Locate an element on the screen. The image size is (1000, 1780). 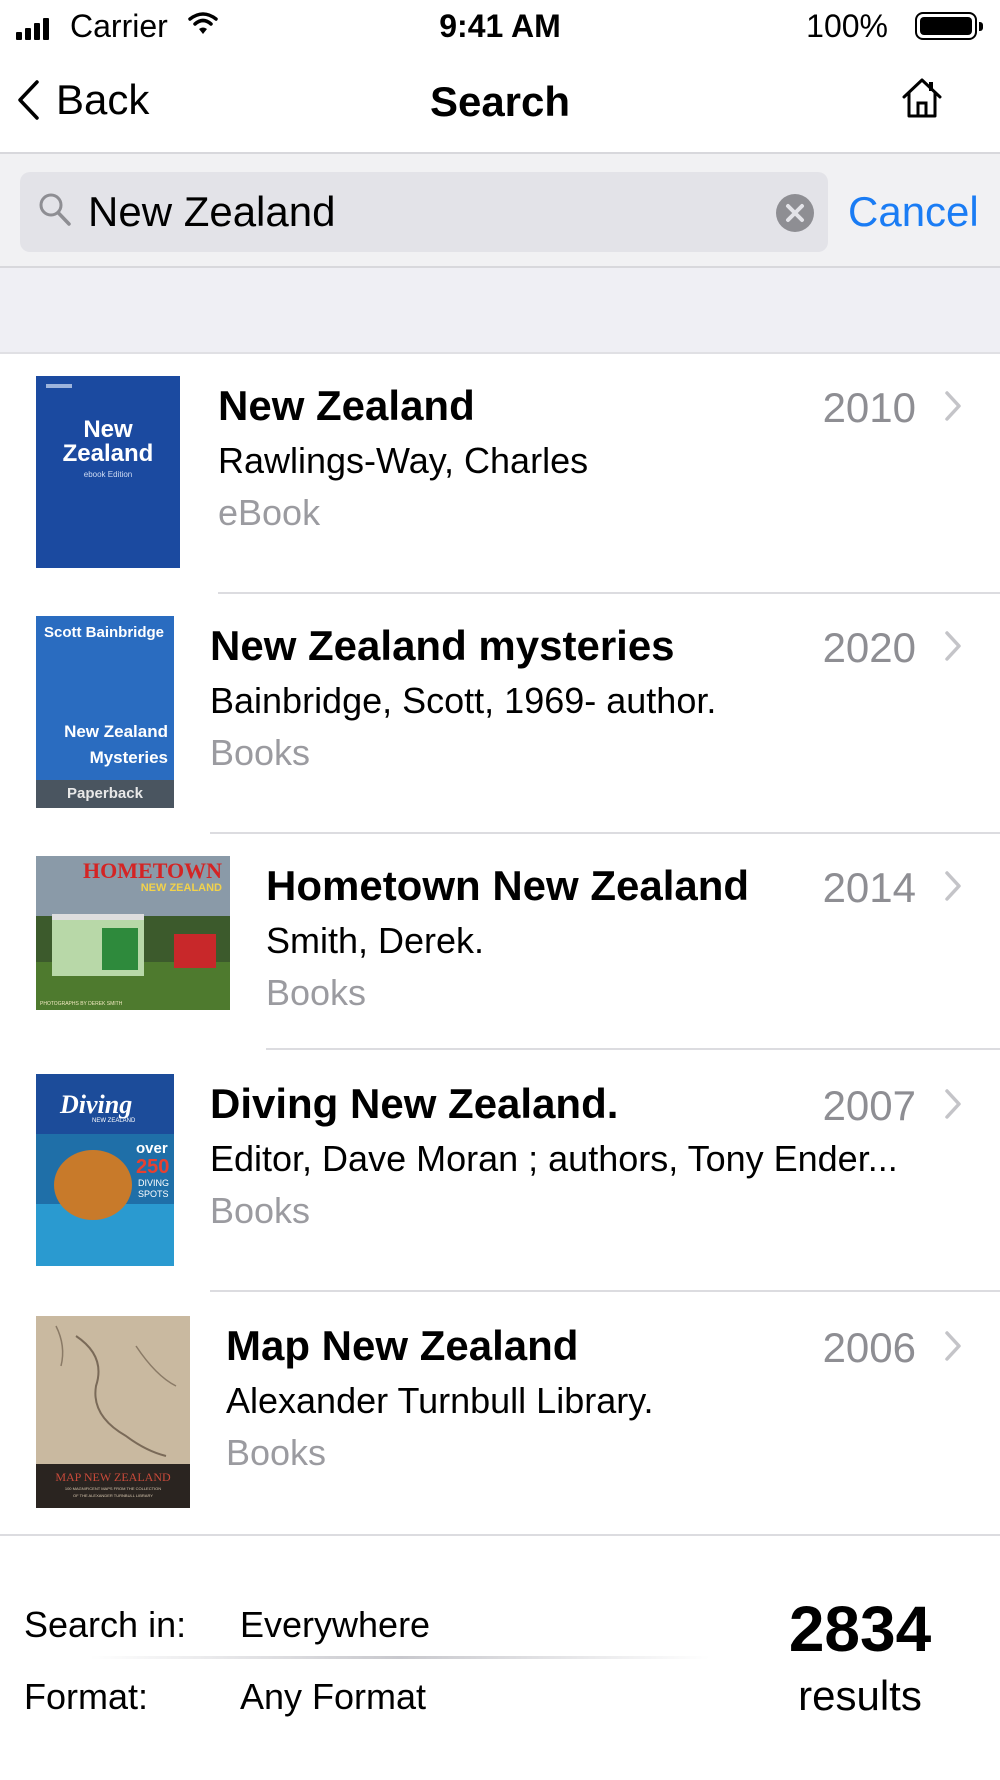
format-label: Format: is located at coordinates (86, 1696).